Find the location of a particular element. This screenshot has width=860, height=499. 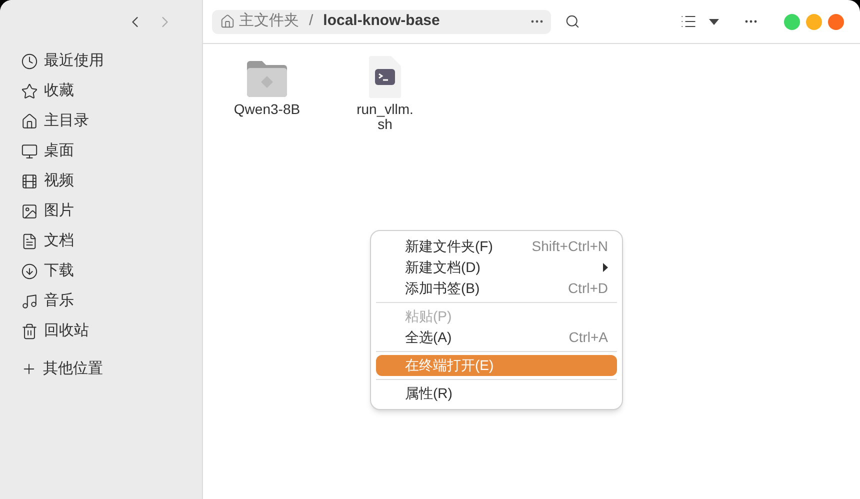

menu-item: 全选(A) Ctrl+A is located at coordinates (496, 337).